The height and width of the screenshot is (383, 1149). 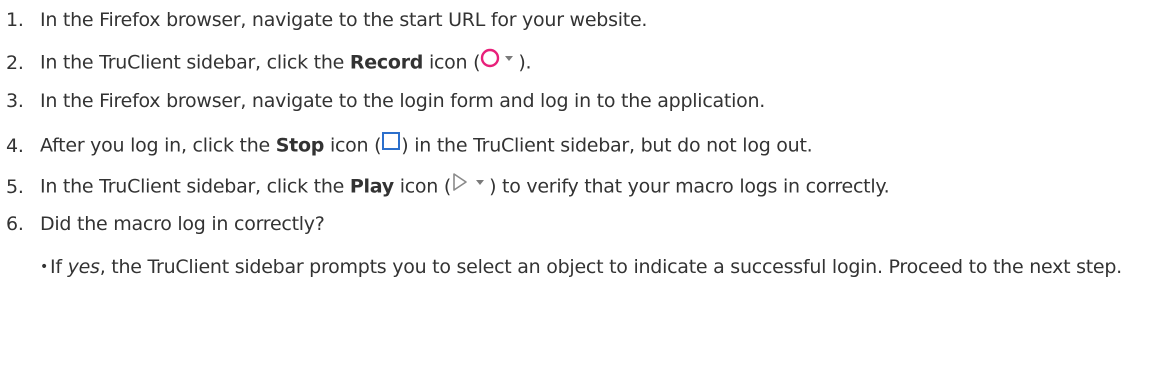 What do you see at coordinates (15, 20) in the screenshot?
I see `step-number: 1.` at bounding box center [15, 20].